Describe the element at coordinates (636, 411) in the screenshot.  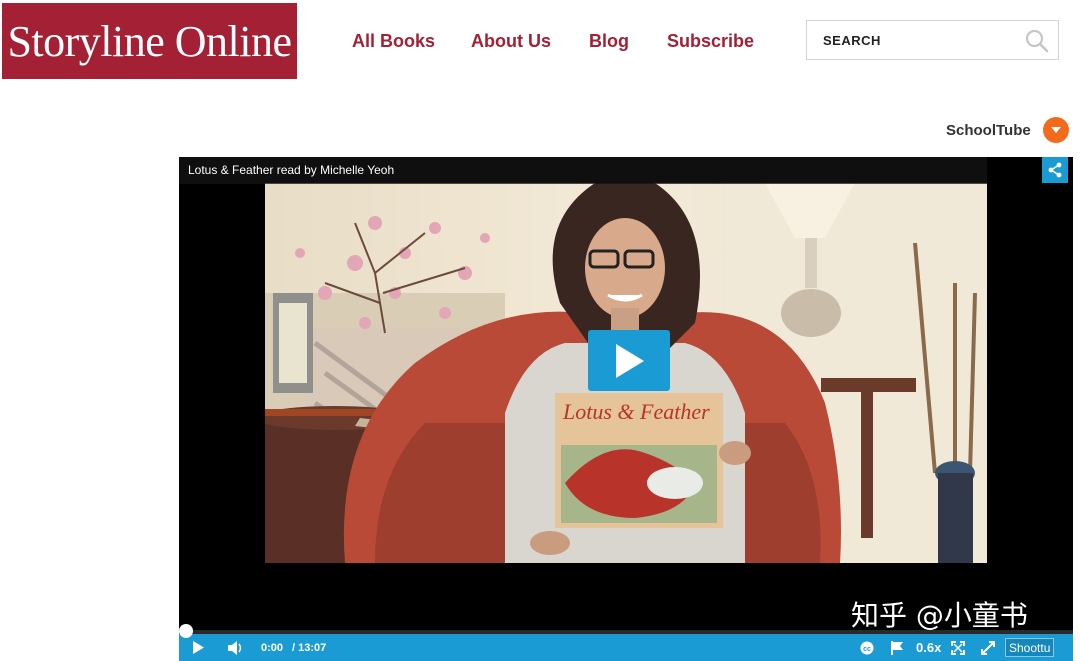
I see `book-cover-title: Lotus & Feather` at that location.